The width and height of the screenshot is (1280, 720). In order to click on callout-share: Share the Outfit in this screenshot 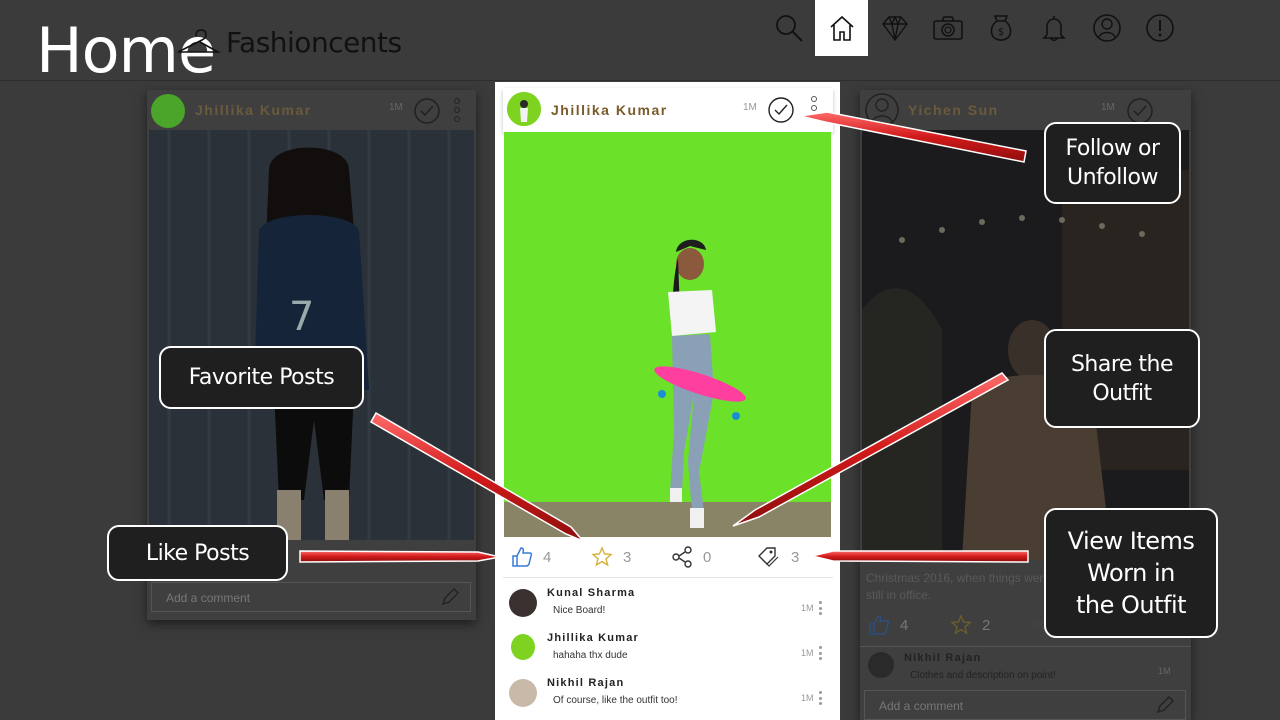, I will do `click(1122, 378)`.